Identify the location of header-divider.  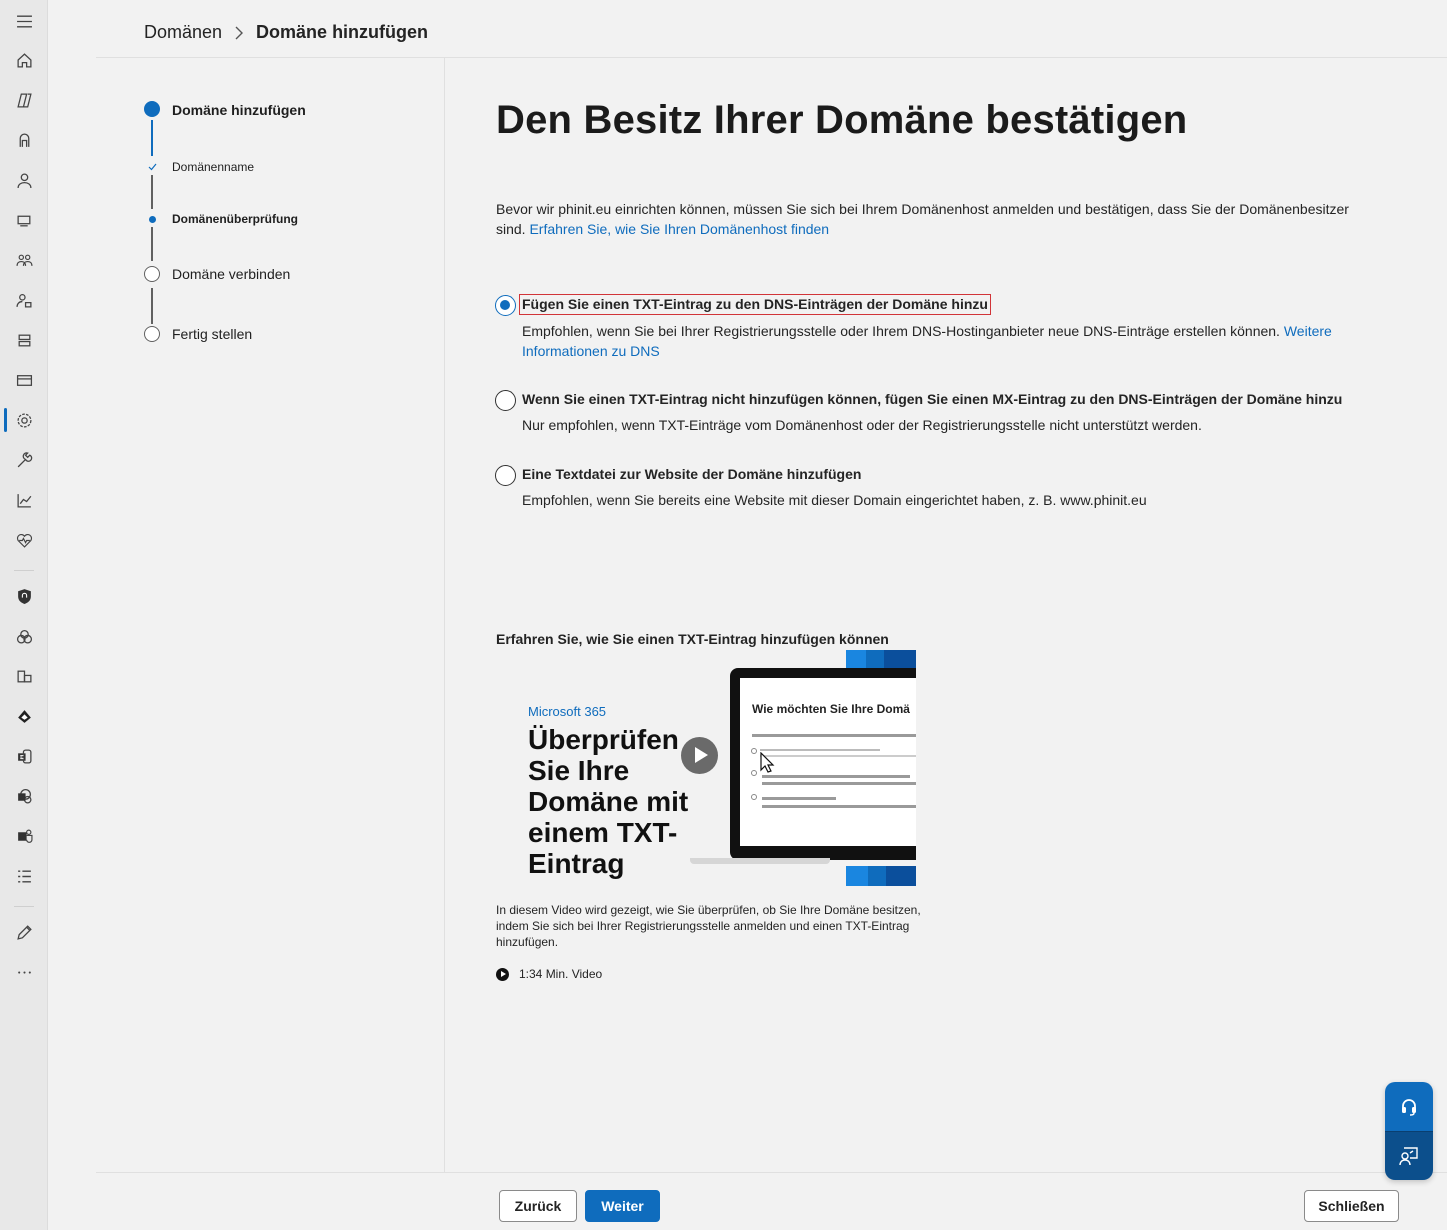
(771, 57).